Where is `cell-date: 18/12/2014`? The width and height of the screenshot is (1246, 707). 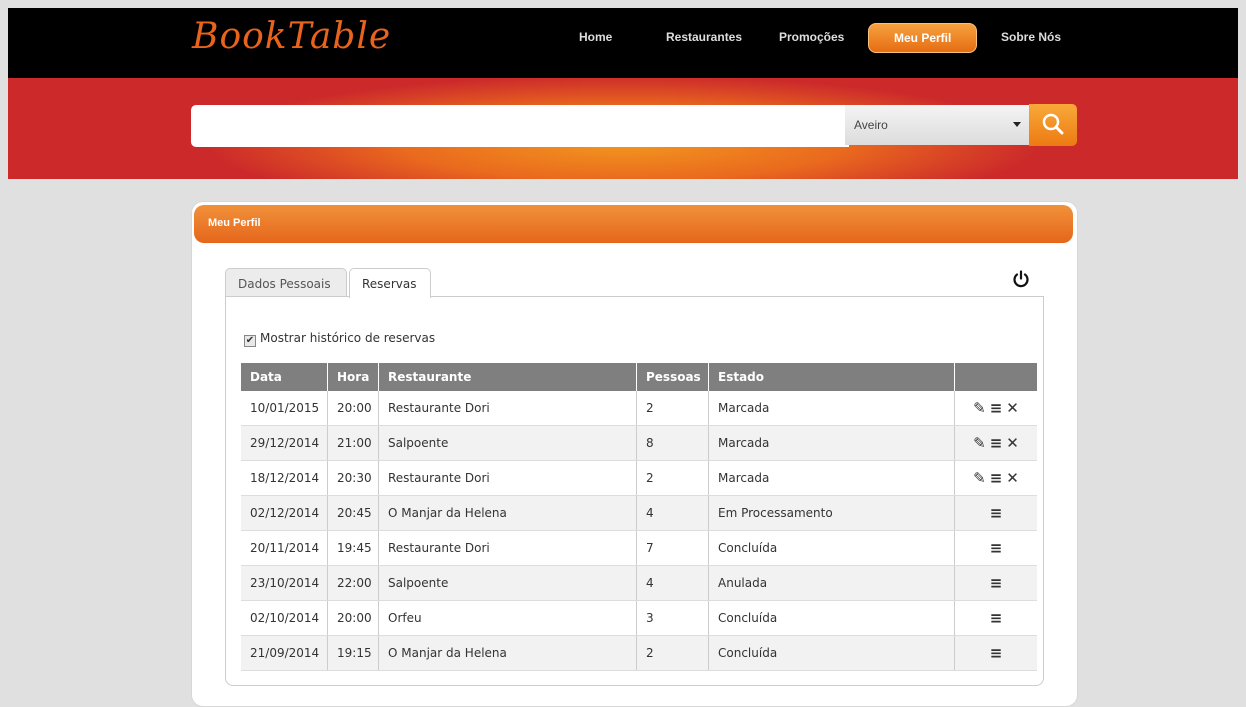
cell-date: 18/12/2014 is located at coordinates (284, 478).